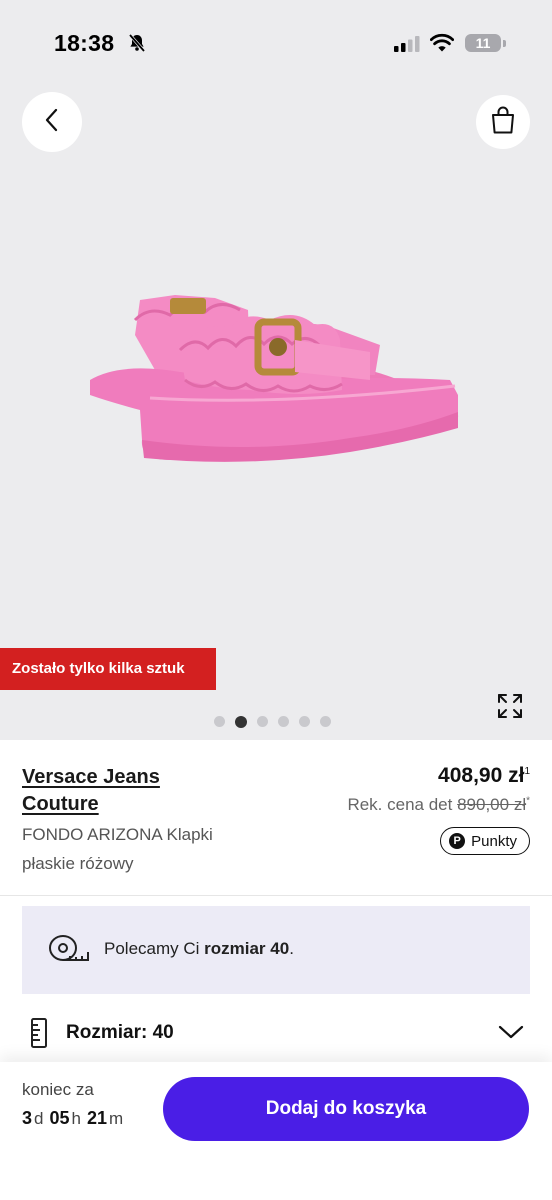 Image resolution: width=552 pixels, height=1200 pixels. Describe the element at coordinates (137, 45) in the screenshot. I see `bell-slash-icon` at that location.